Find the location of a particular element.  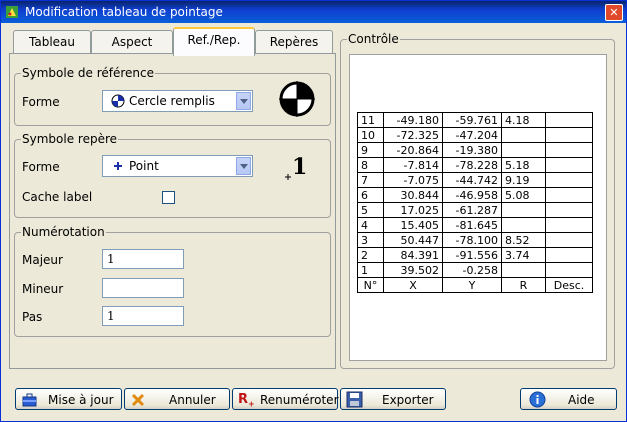

cell-y: -19.380 is located at coordinates (472, 150).